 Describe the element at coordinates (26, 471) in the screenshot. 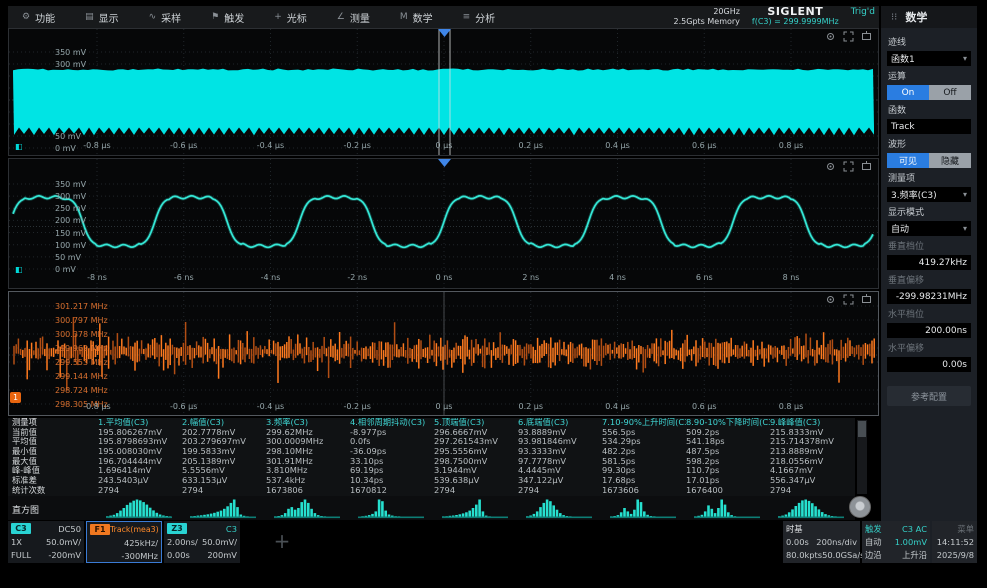

I see `row-label: 峰-峰值` at that location.